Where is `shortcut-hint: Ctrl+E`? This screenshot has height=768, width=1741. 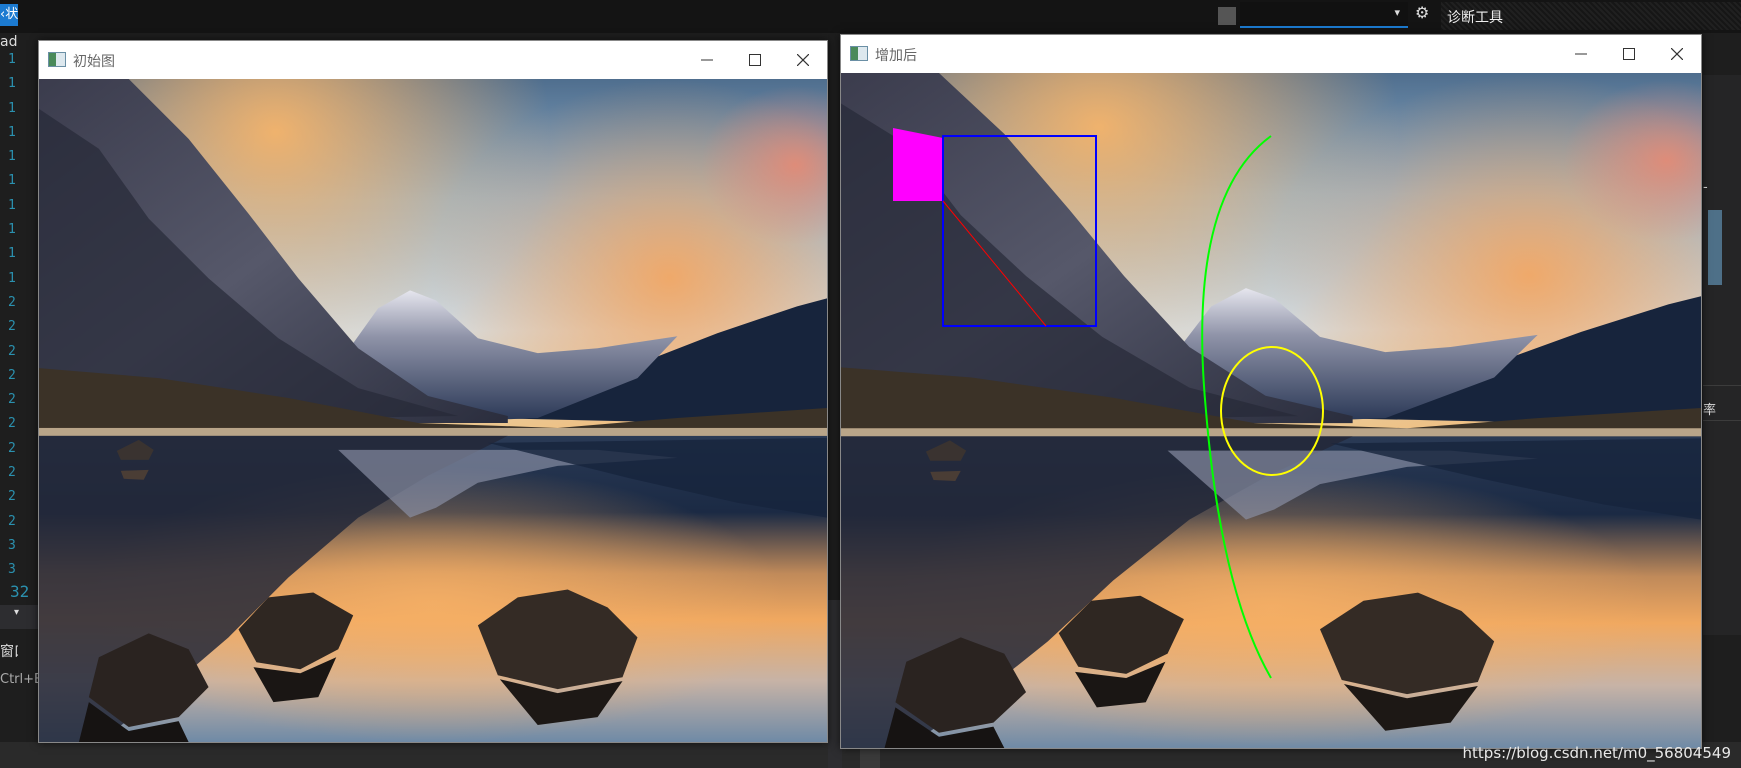
shortcut-hint: Ctrl+E is located at coordinates (19, 679).